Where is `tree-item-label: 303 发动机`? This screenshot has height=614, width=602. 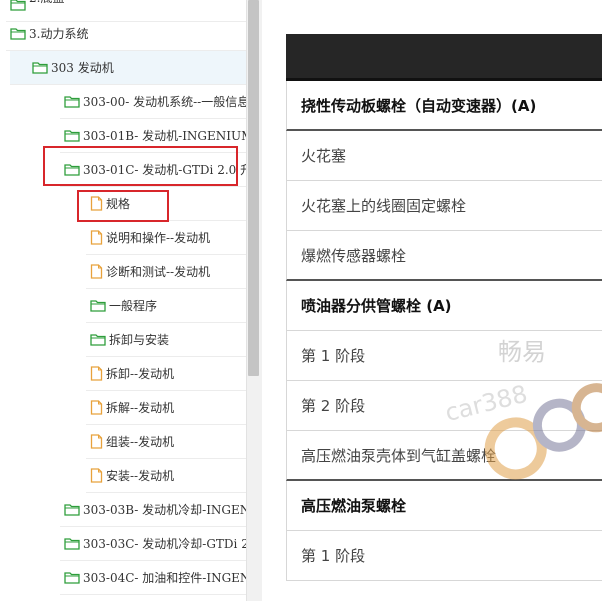 tree-item-label: 303 发动机 is located at coordinates (82, 68).